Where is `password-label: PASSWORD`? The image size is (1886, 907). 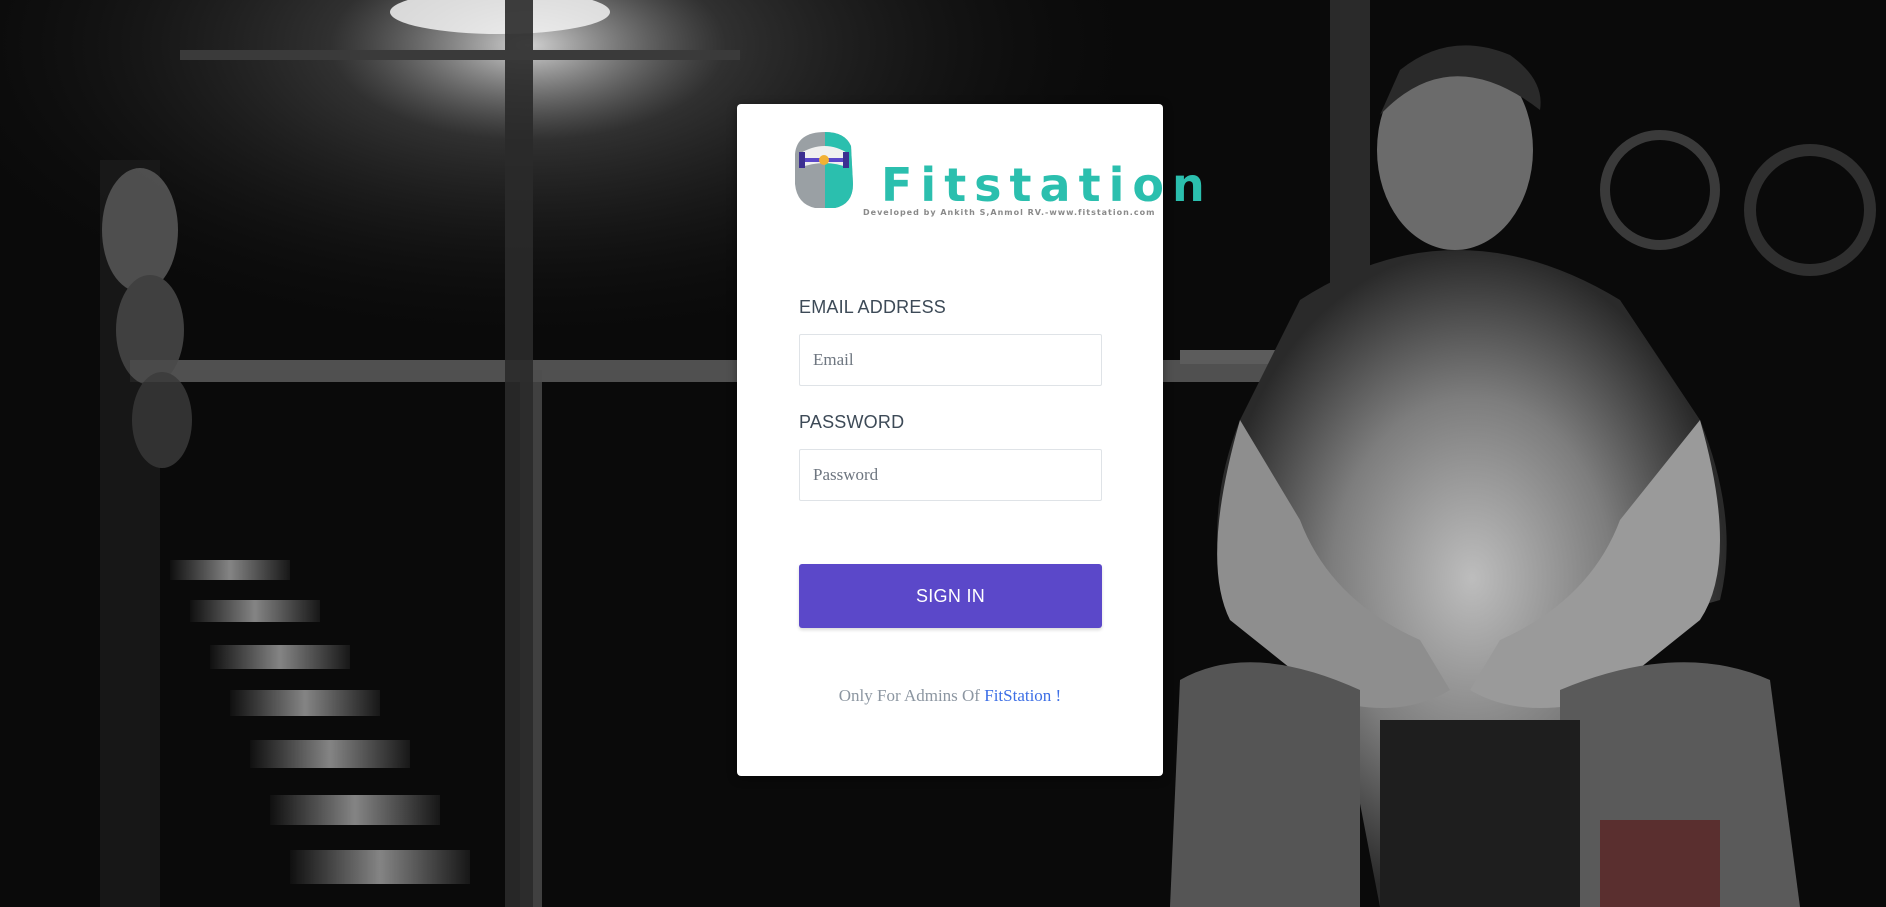 password-label: PASSWORD is located at coordinates (852, 422).